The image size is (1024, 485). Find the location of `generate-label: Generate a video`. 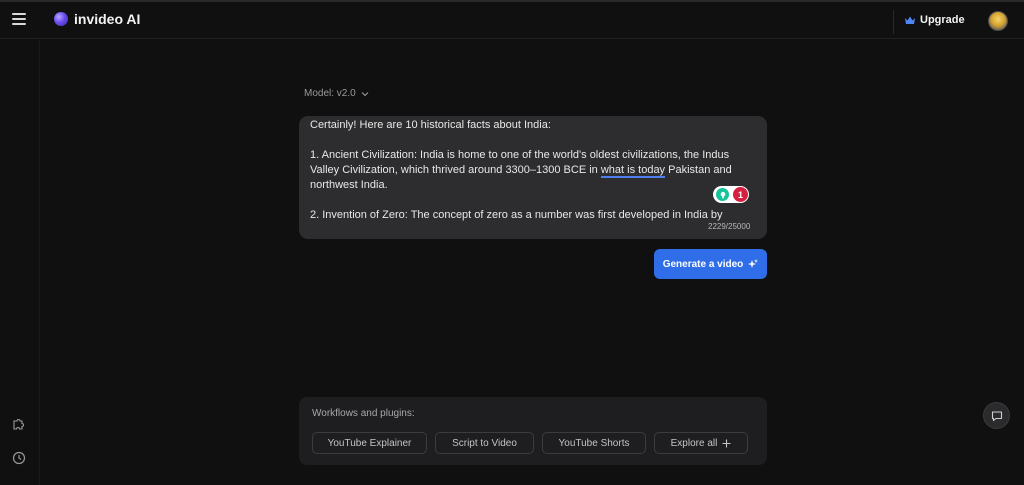

generate-label: Generate a video is located at coordinates (703, 264).